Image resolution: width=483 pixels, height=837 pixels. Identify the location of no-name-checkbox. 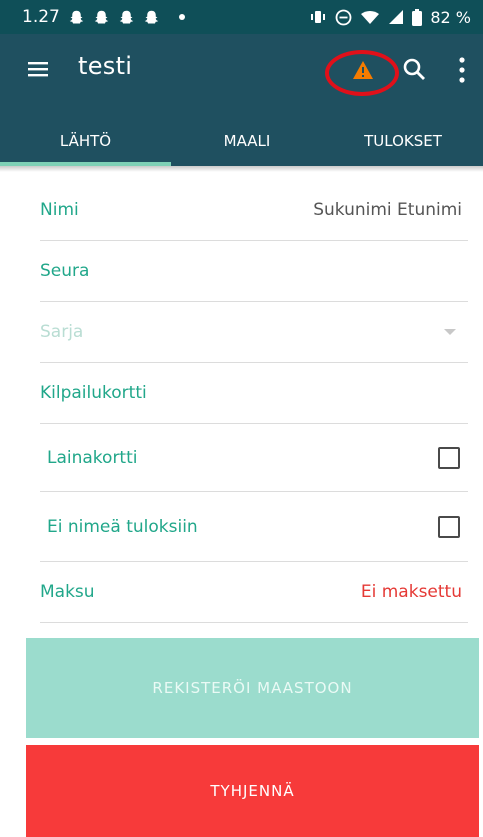
(449, 526).